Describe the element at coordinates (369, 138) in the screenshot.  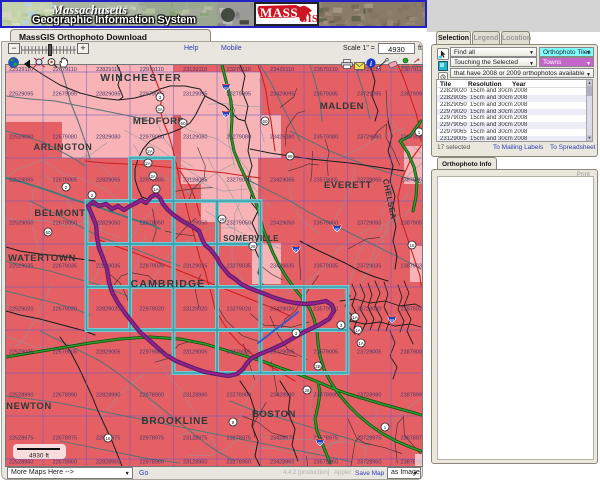
I see `svg-text: 23729080` at that location.